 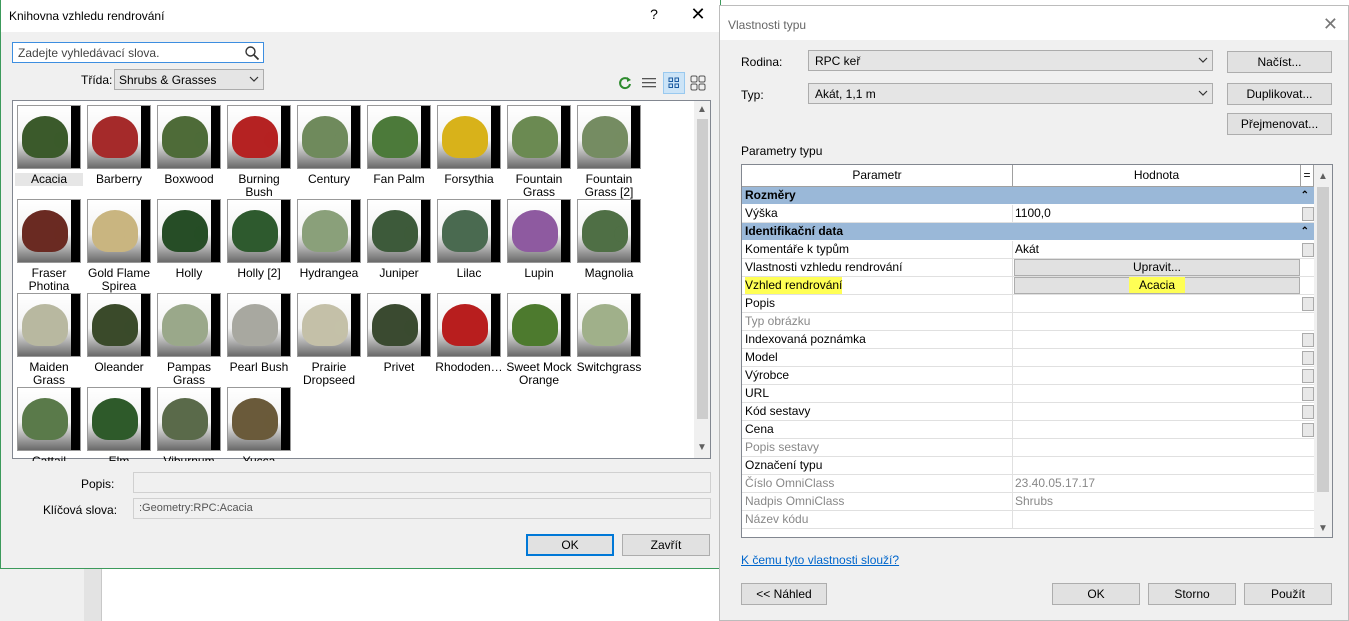 What do you see at coordinates (119, 246) in the screenshot?
I see `asset-tile: Gold Flame Spirea` at bounding box center [119, 246].